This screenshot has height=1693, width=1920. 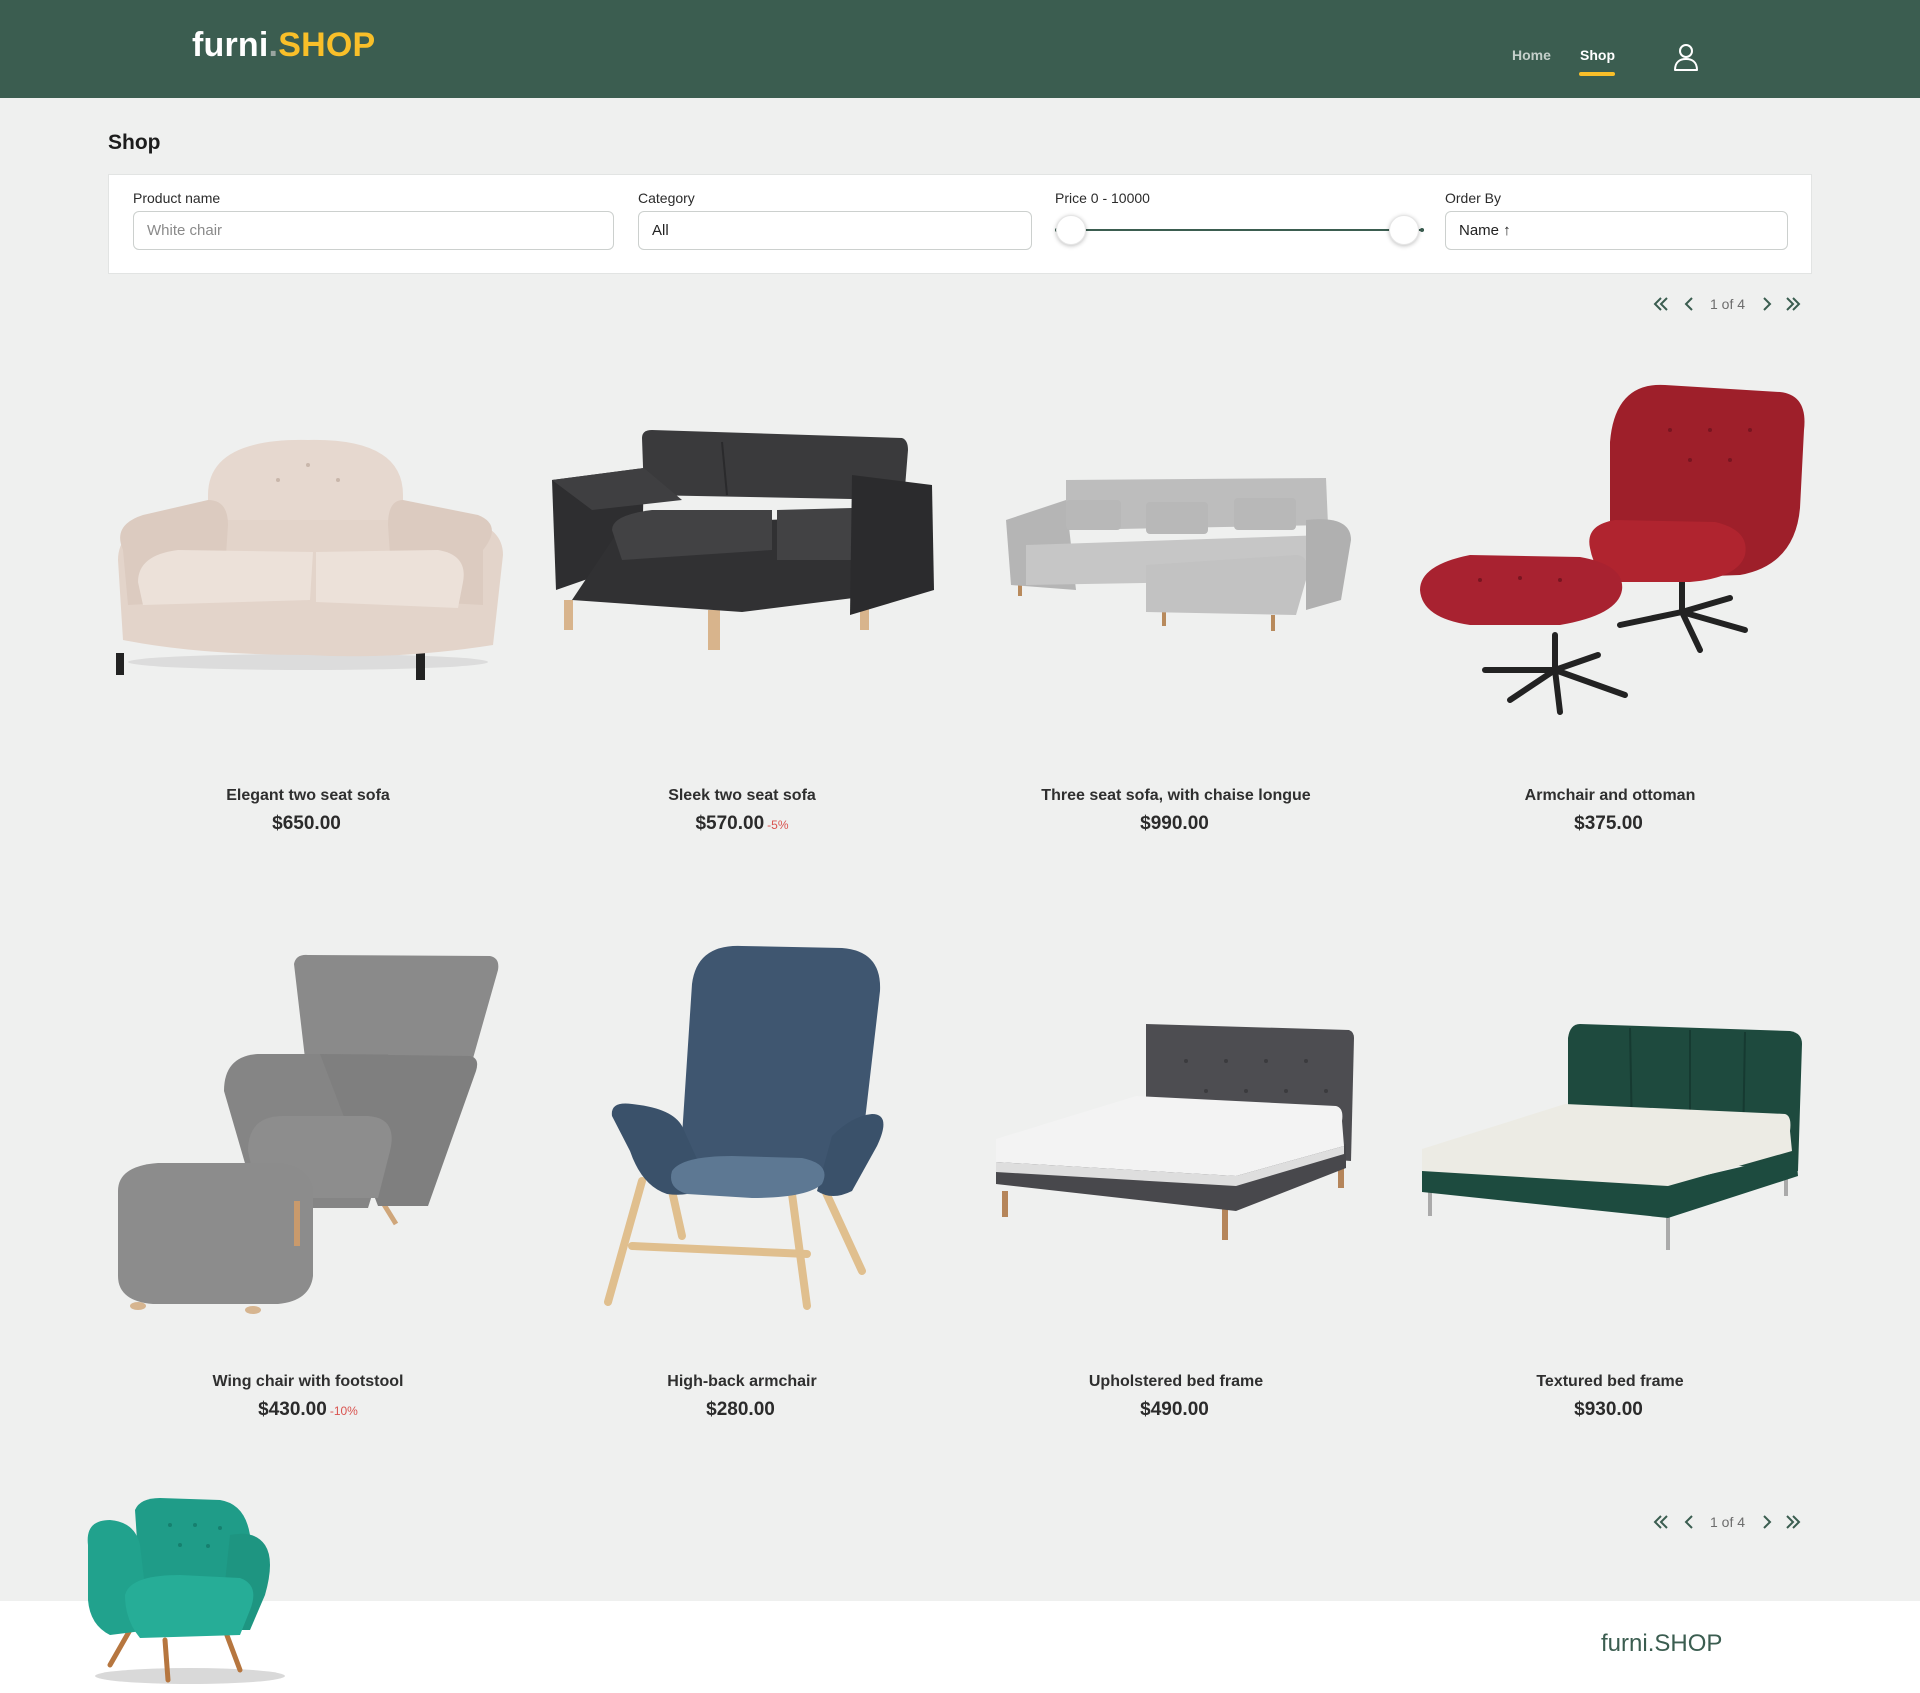 I want to click on price-slider-end, so click(x=1422, y=230).